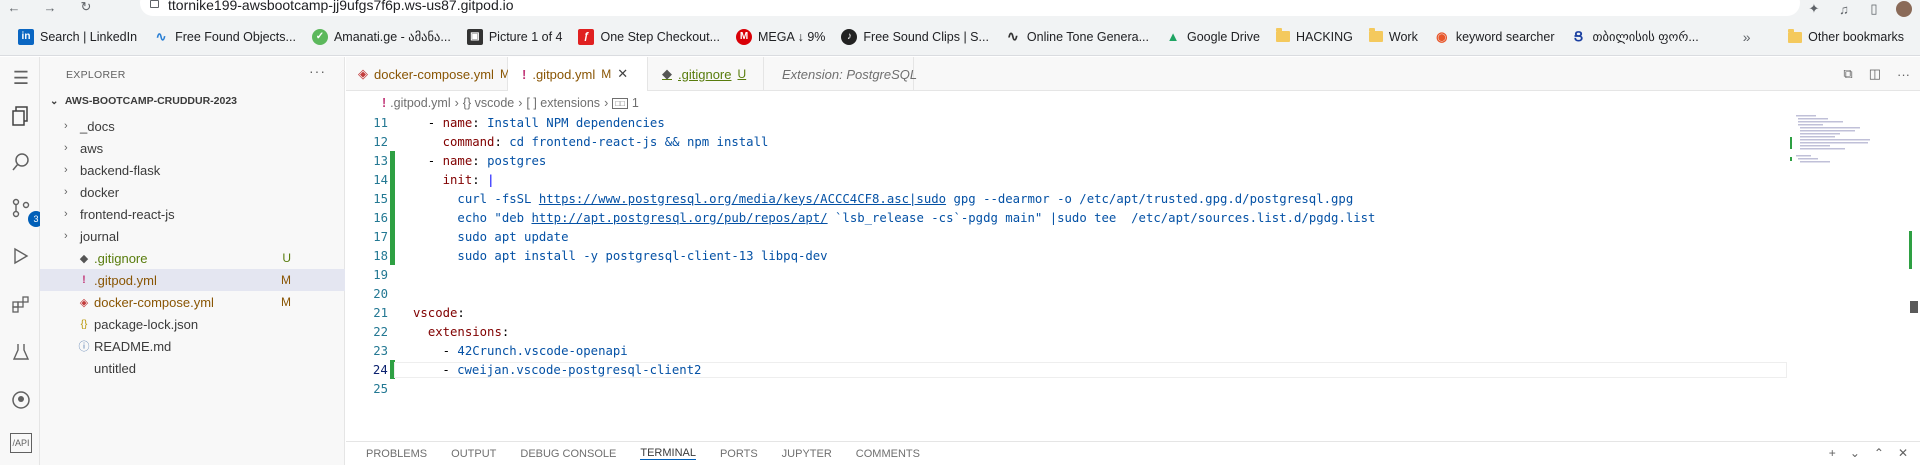 This screenshot has height=465, width=1920. I want to click on tree-item-folder: › aws, so click(192, 148).